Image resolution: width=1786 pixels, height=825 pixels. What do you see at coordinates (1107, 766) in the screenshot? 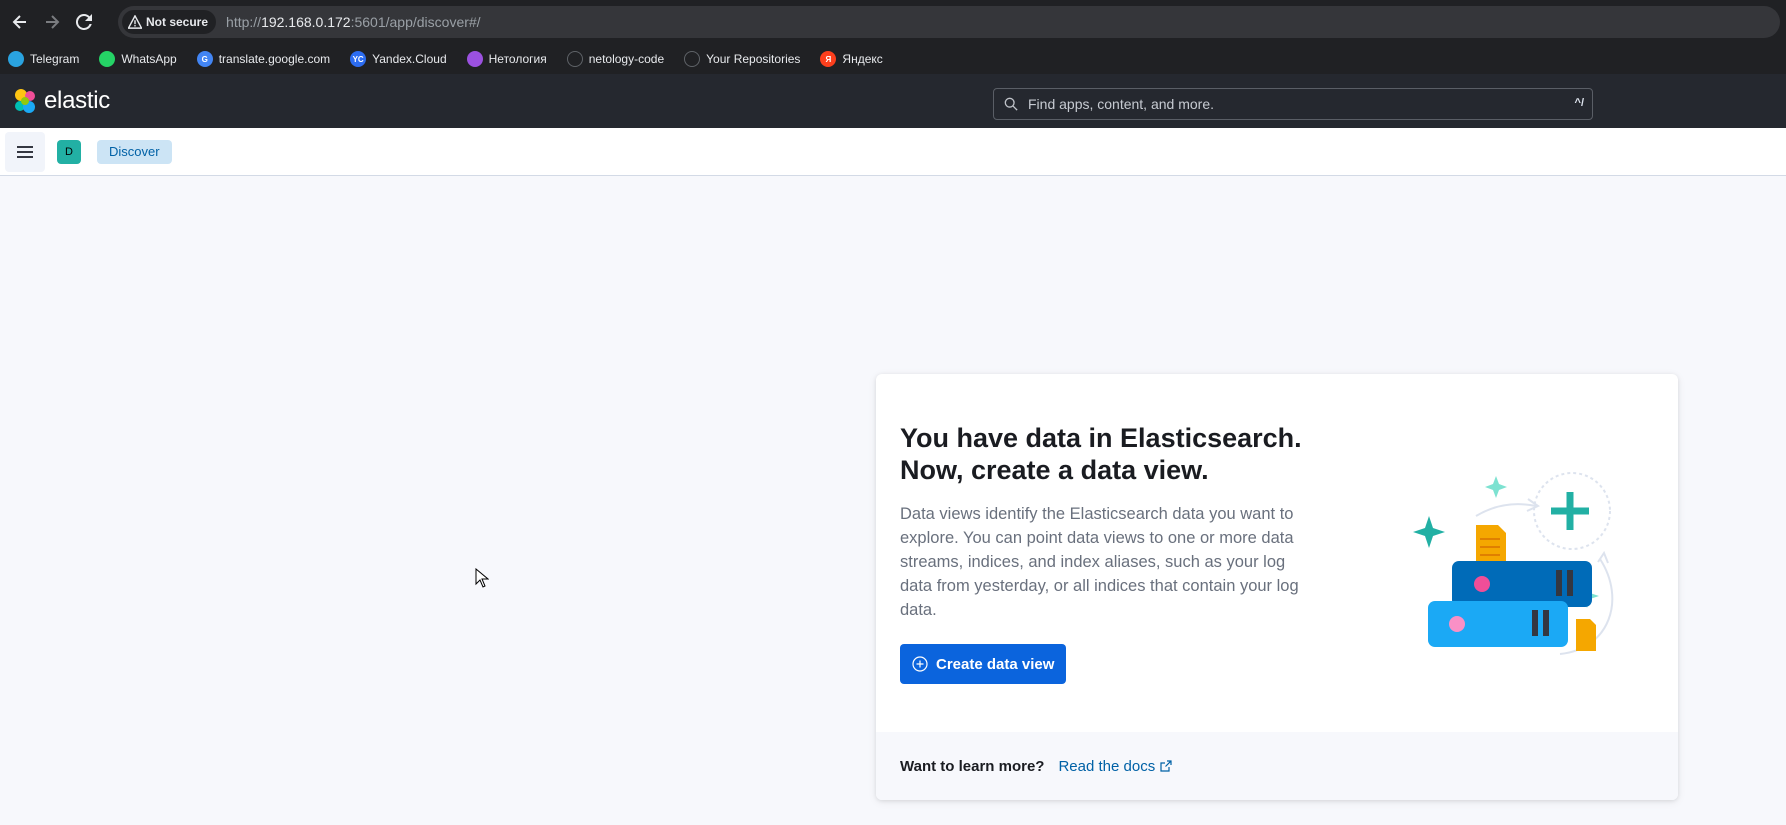
I see `read-the-docs-label: Read the docs` at bounding box center [1107, 766].